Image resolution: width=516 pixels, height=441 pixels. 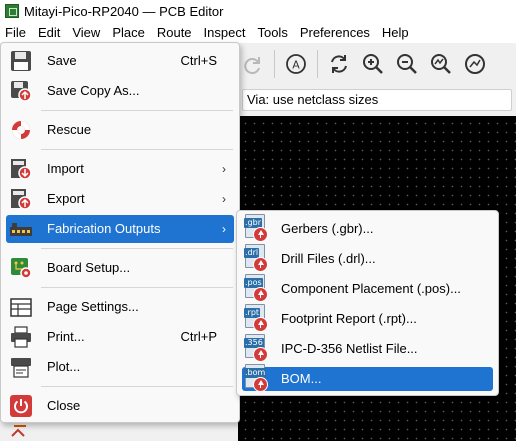 I want to click on menu-item-close: Close, so click(x=120, y=406).